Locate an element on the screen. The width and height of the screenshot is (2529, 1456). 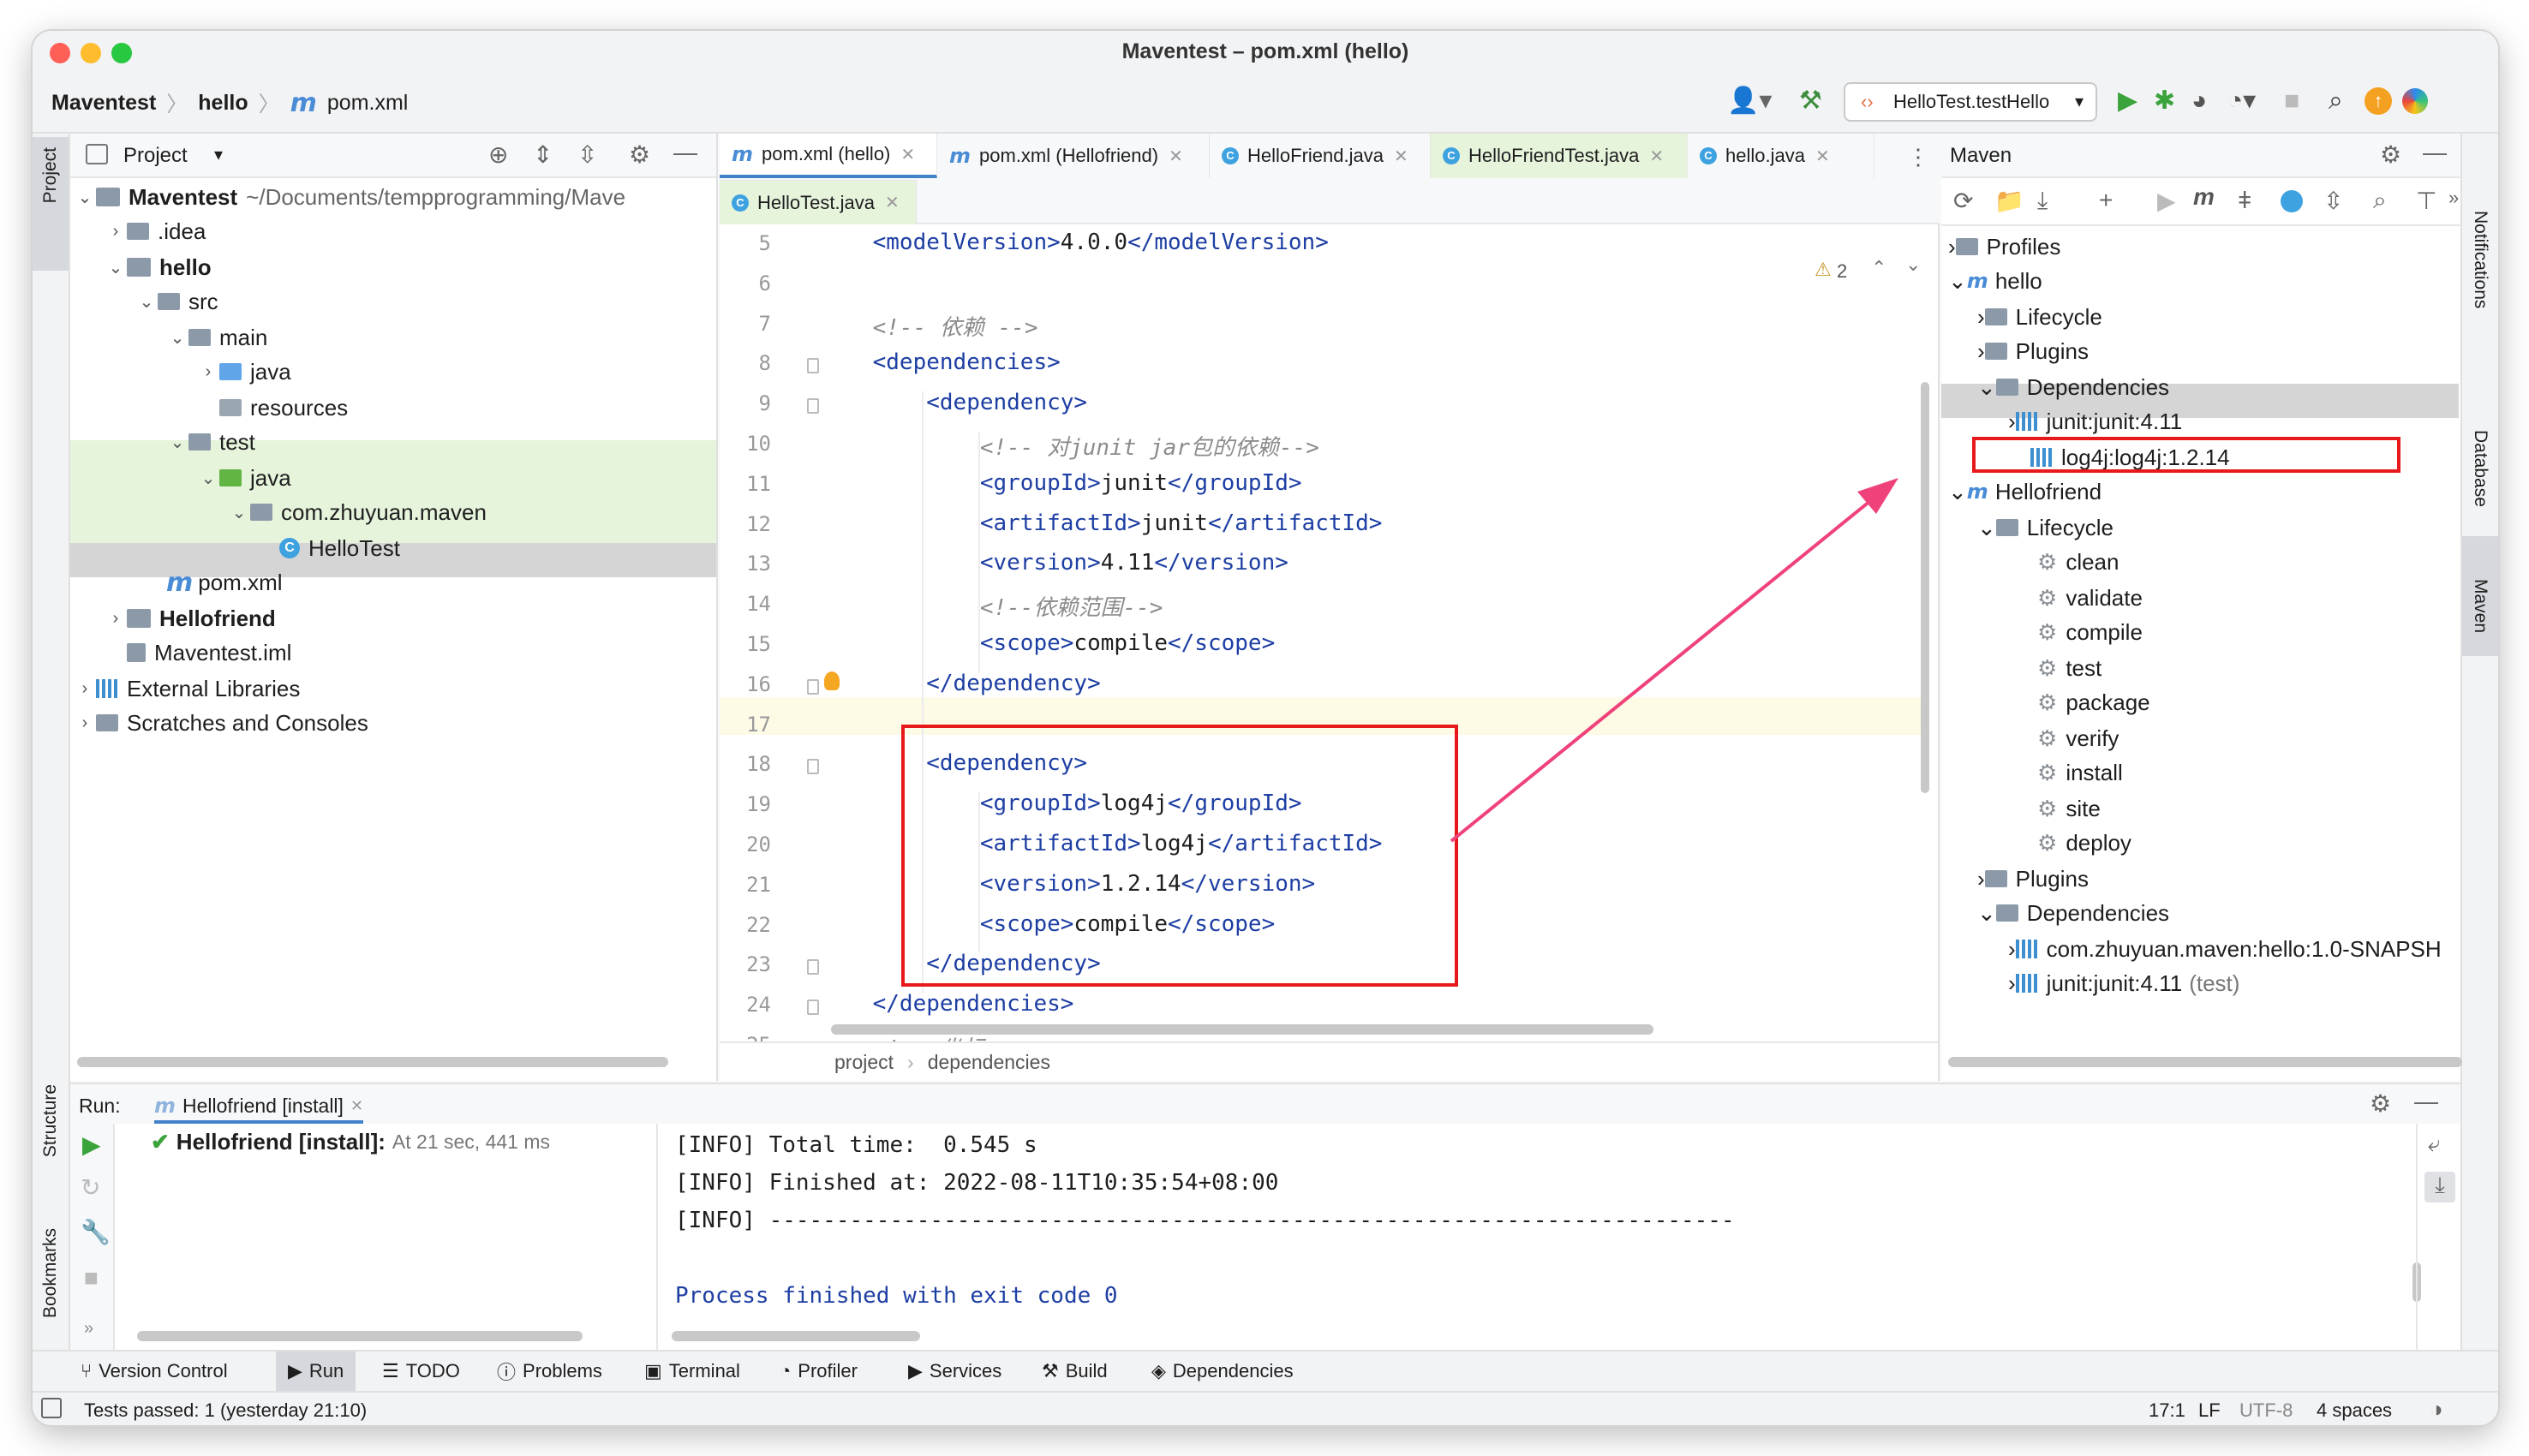
add-icon: + is located at coordinates (2106, 200).